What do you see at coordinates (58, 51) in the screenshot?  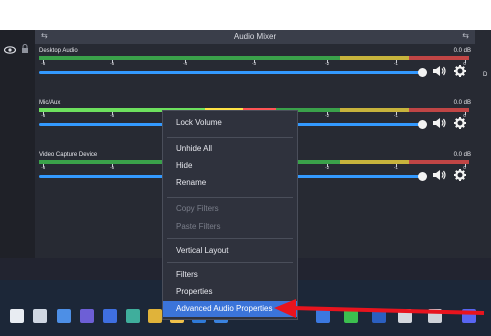 I see `channel-name: Desktop Audio` at bounding box center [58, 51].